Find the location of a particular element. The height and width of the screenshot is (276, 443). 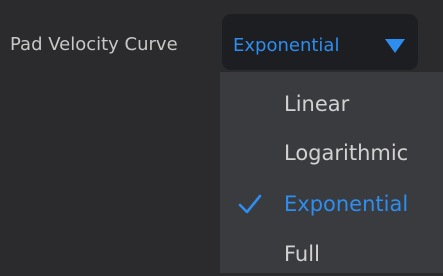

menu-option-linear: Linear is located at coordinates (331, 103).